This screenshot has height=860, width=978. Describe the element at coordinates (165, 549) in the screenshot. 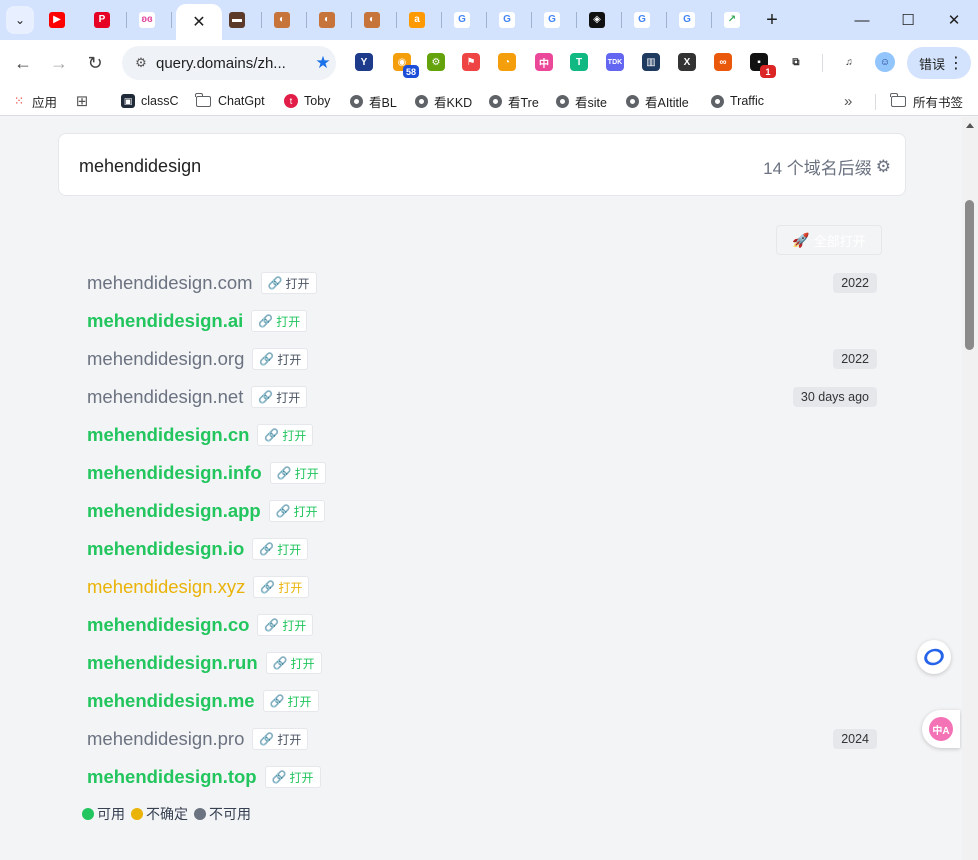

I see `domain-name: mehendidesign.io` at that location.